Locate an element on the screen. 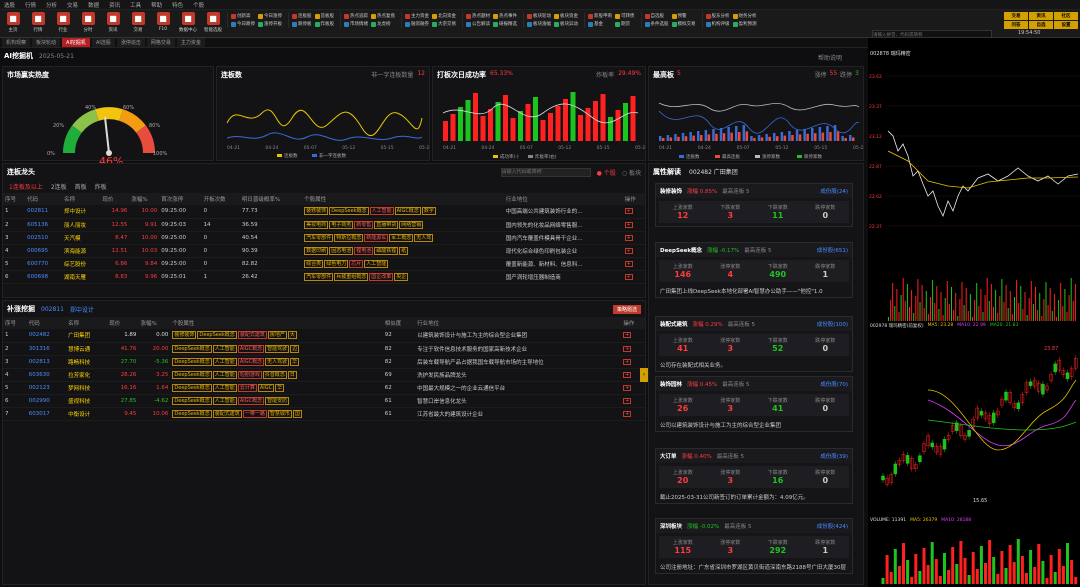 The width and height of the screenshot is (1080, 587). tab-item: 网格交易 is located at coordinates (160, 42).